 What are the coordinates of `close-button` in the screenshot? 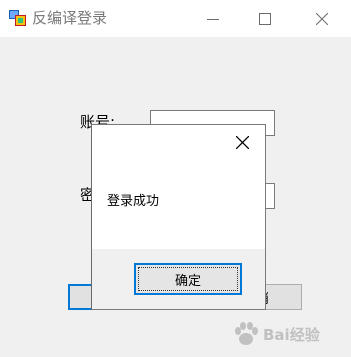 It's located at (322, 18).